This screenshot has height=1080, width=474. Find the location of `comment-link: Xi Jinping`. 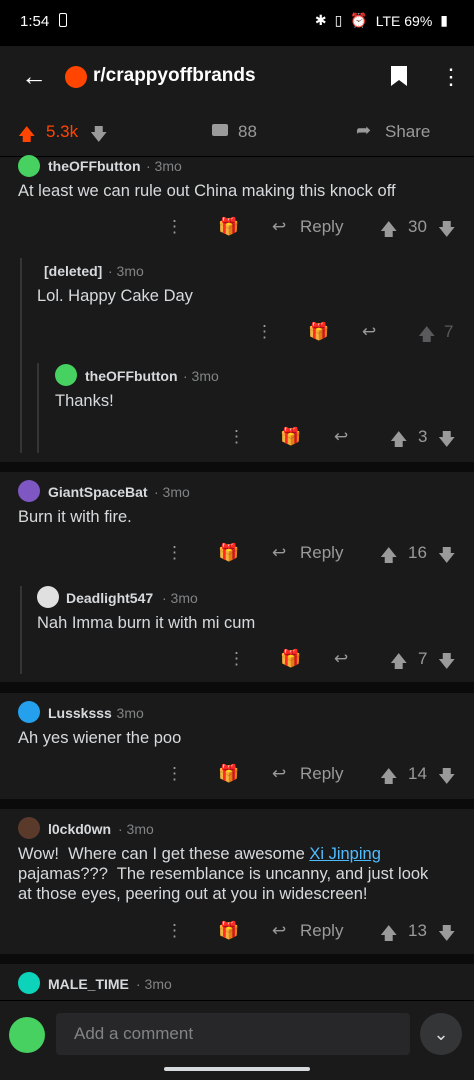

comment-link: Xi Jinping is located at coordinates (345, 854).